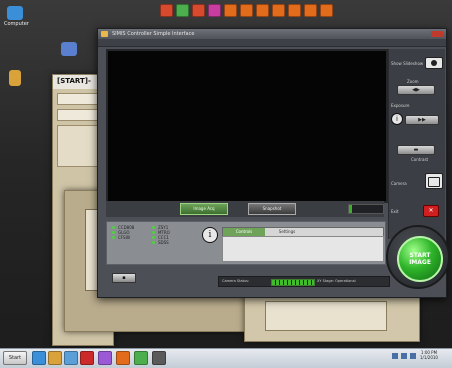  Describe the element at coordinates (303, 249) in the screenshot. I see `tab-content` at that location.